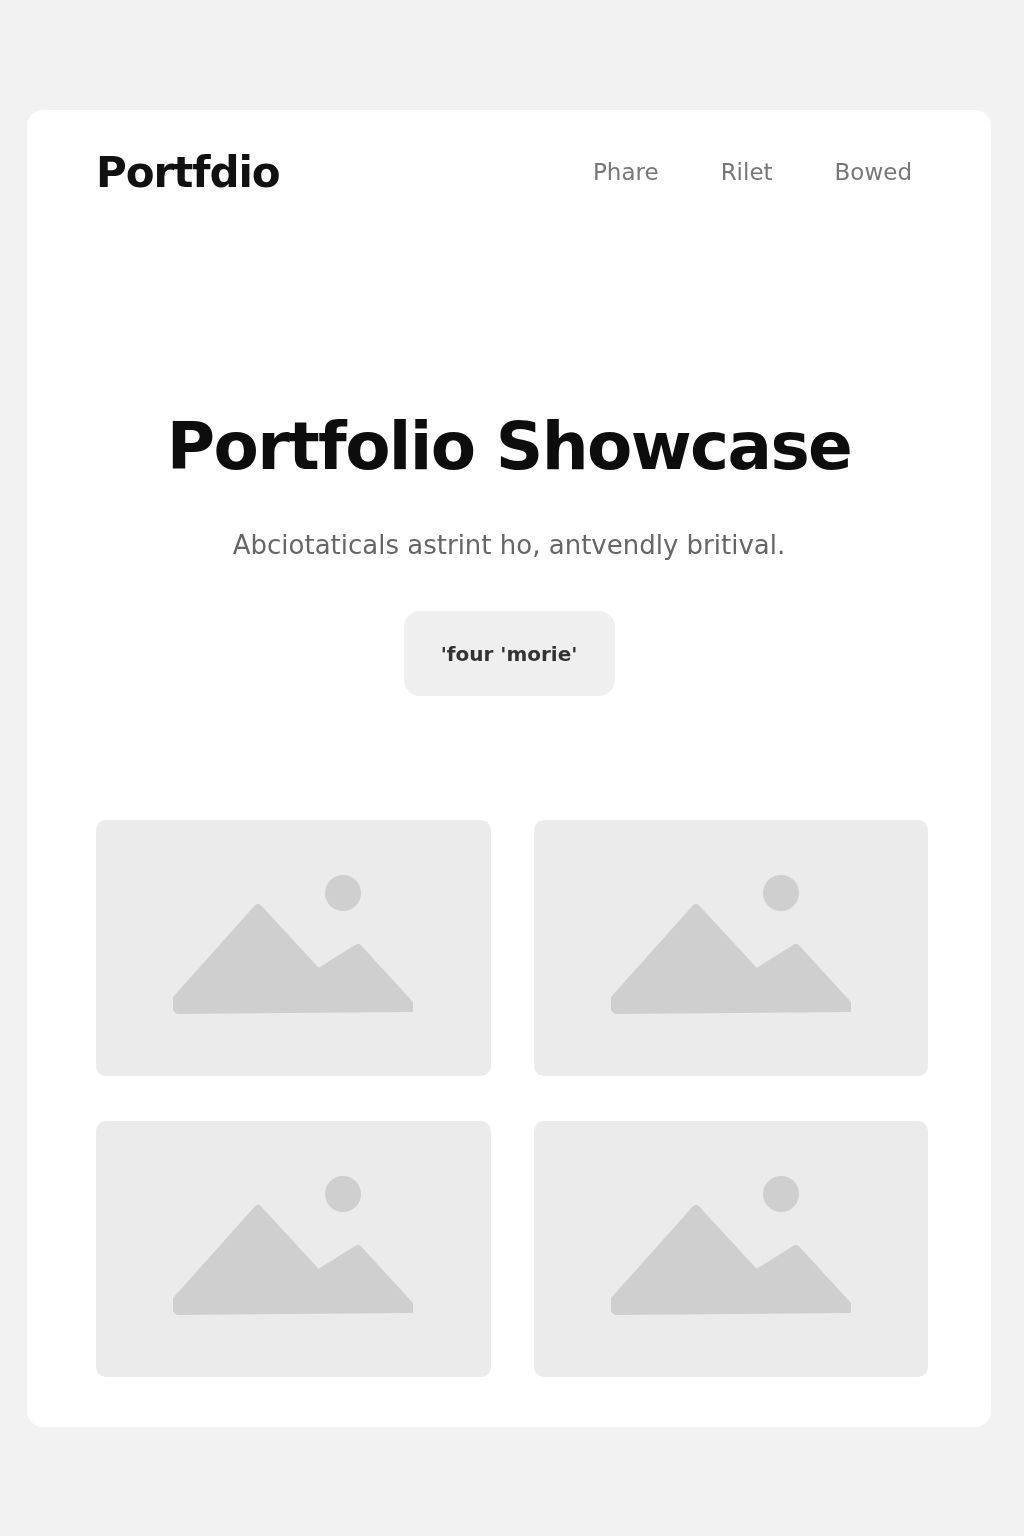 The height and width of the screenshot is (1536, 1024). What do you see at coordinates (188, 172) in the screenshot?
I see `logo: Portfdio` at bounding box center [188, 172].